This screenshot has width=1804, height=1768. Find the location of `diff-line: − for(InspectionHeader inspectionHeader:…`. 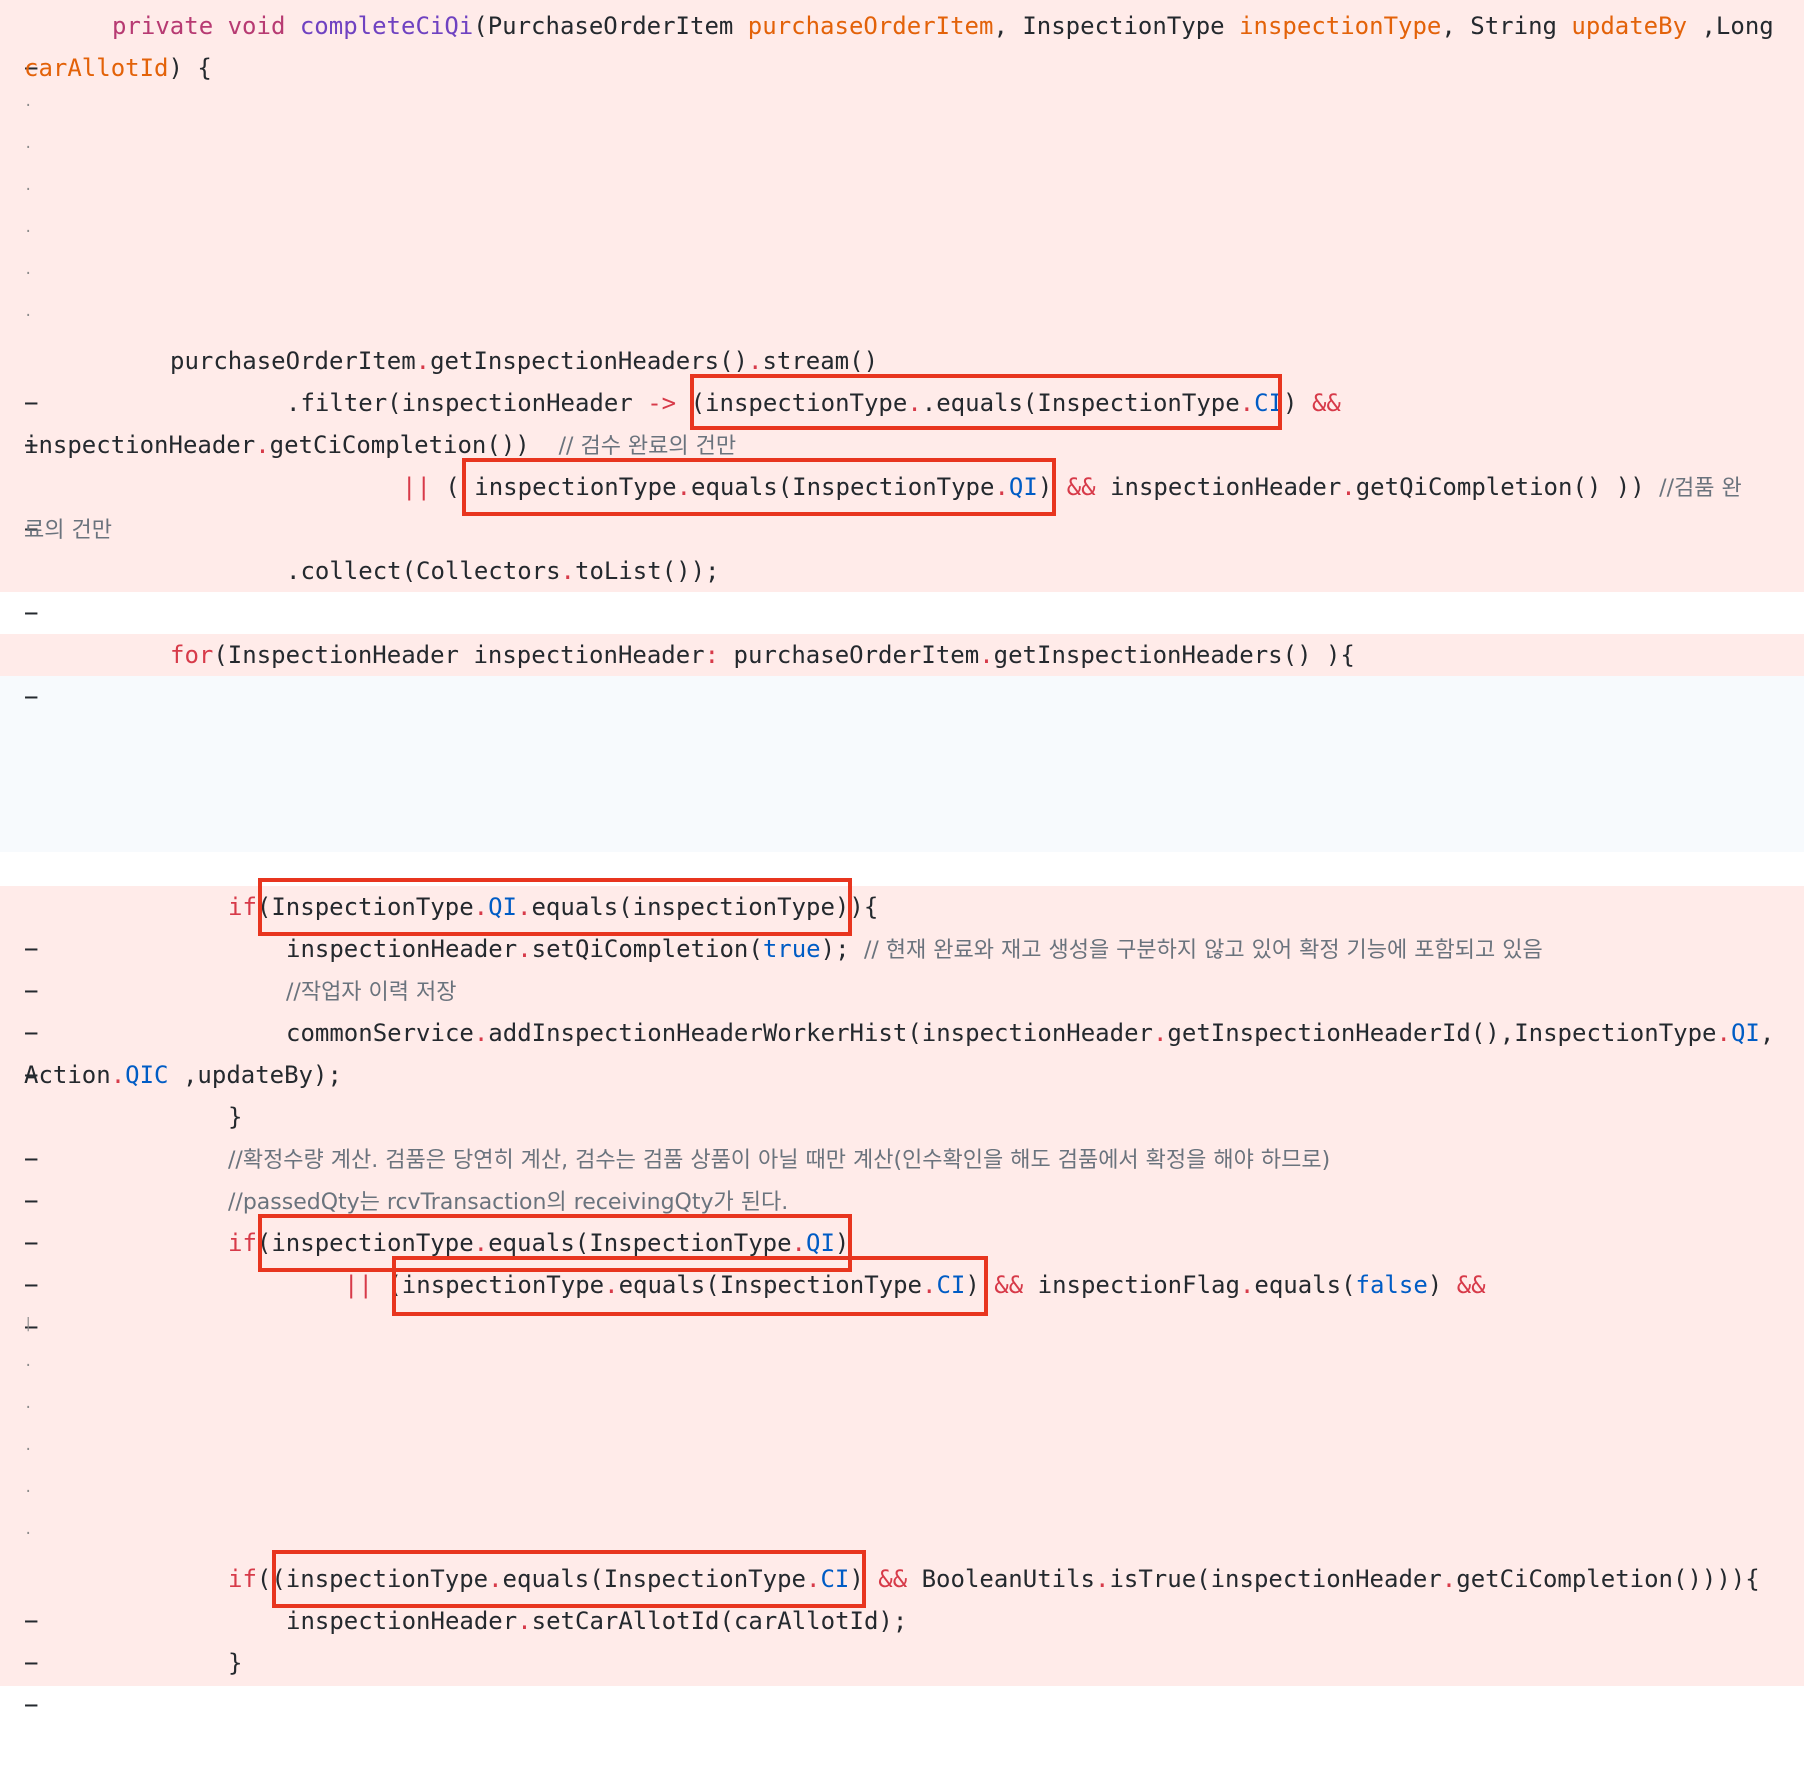

diff-line: − for(InspectionHeader inspectionHeader:… is located at coordinates (902, 672).